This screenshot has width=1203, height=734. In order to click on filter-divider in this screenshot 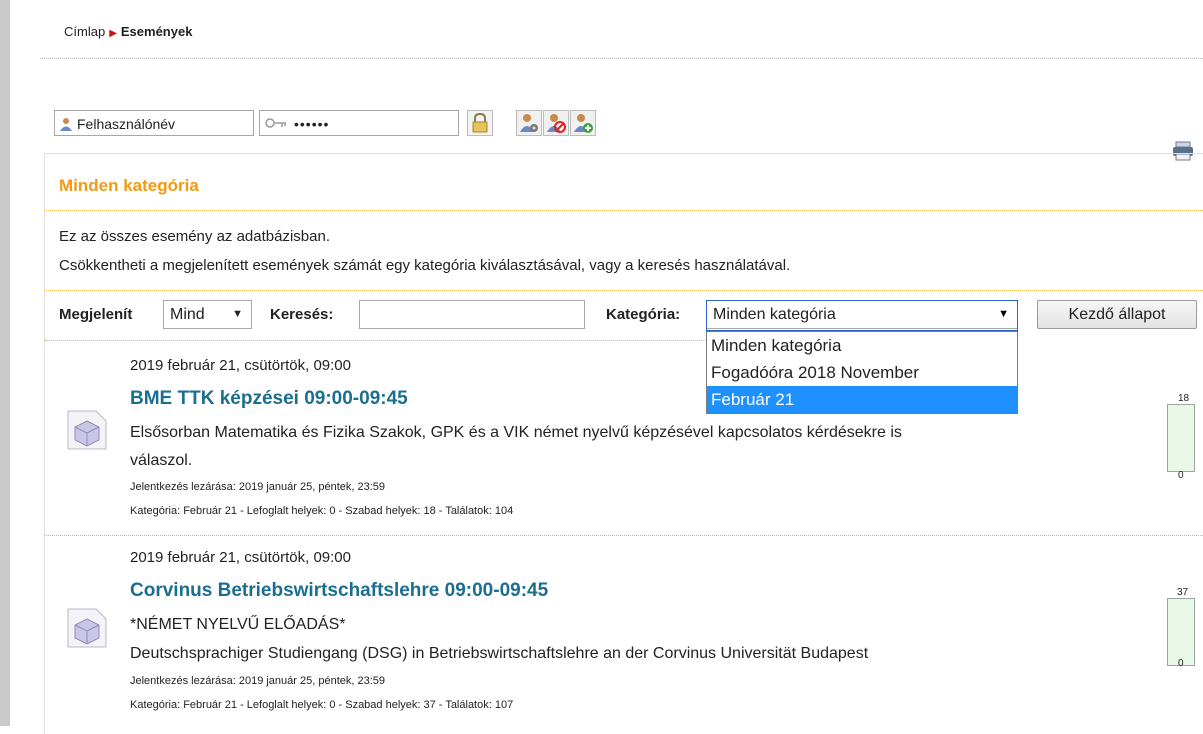, I will do `click(375, 340)`.